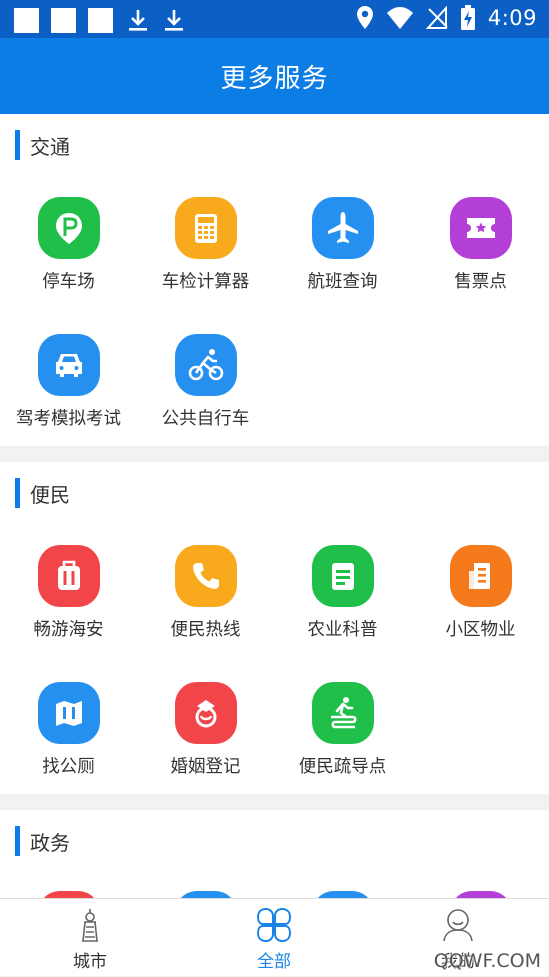 The width and height of the screenshot is (549, 977). Describe the element at coordinates (480, 630) in the screenshot. I see `service-label: 小区物业` at that location.